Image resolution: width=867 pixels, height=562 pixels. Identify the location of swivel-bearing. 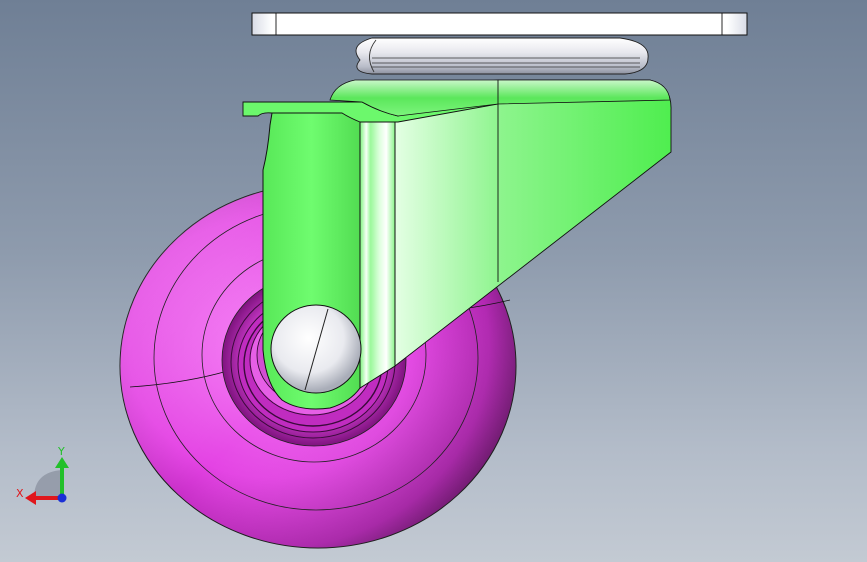
(502, 56).